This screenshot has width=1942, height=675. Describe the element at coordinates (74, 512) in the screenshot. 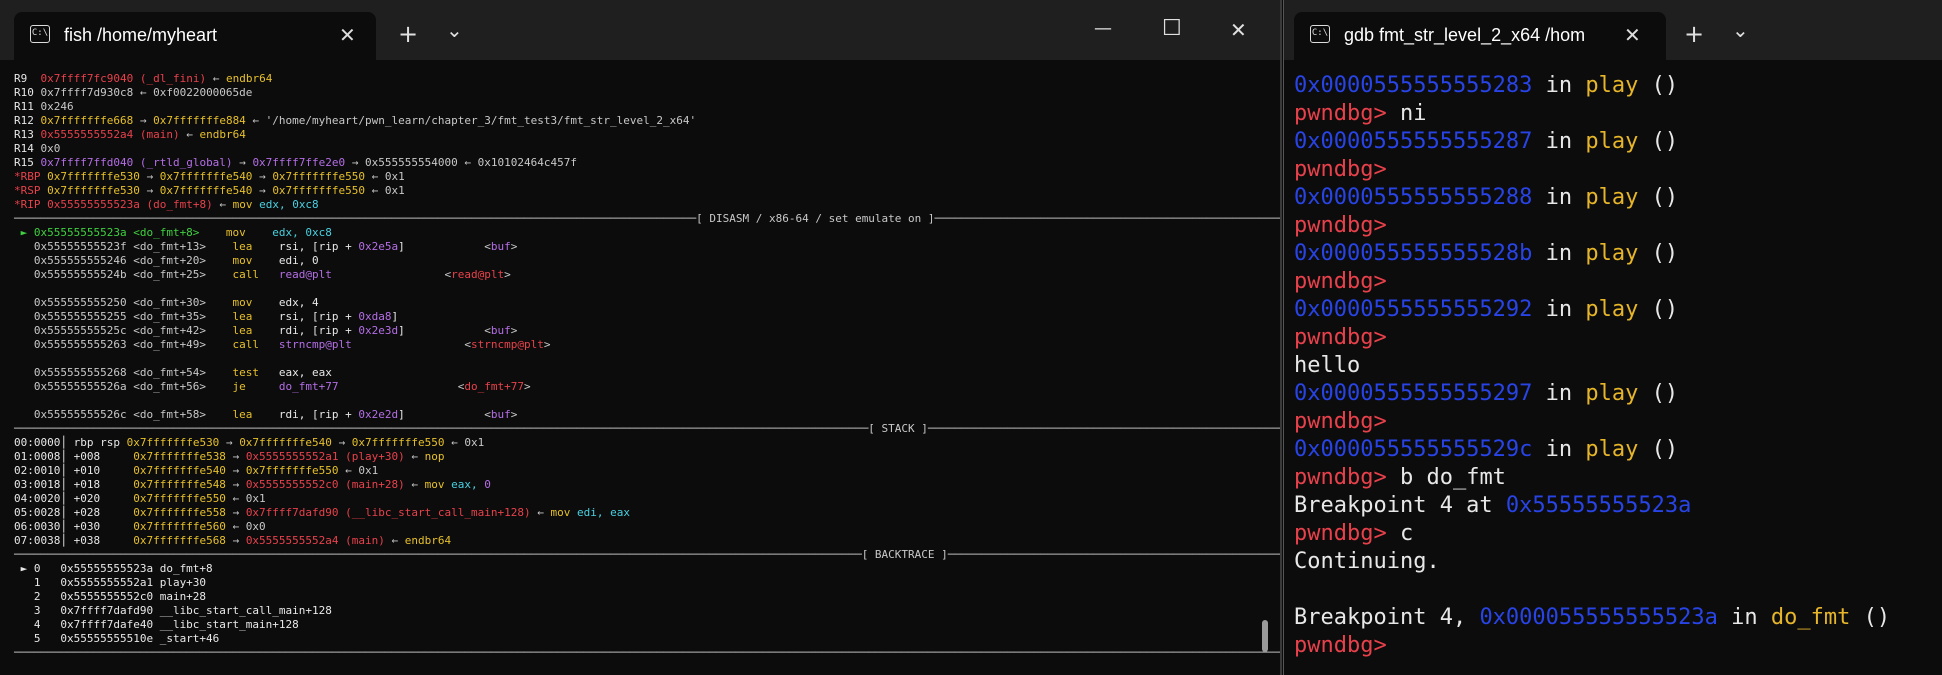

I see `terminal-text: 05:0028│ +028` at that location.